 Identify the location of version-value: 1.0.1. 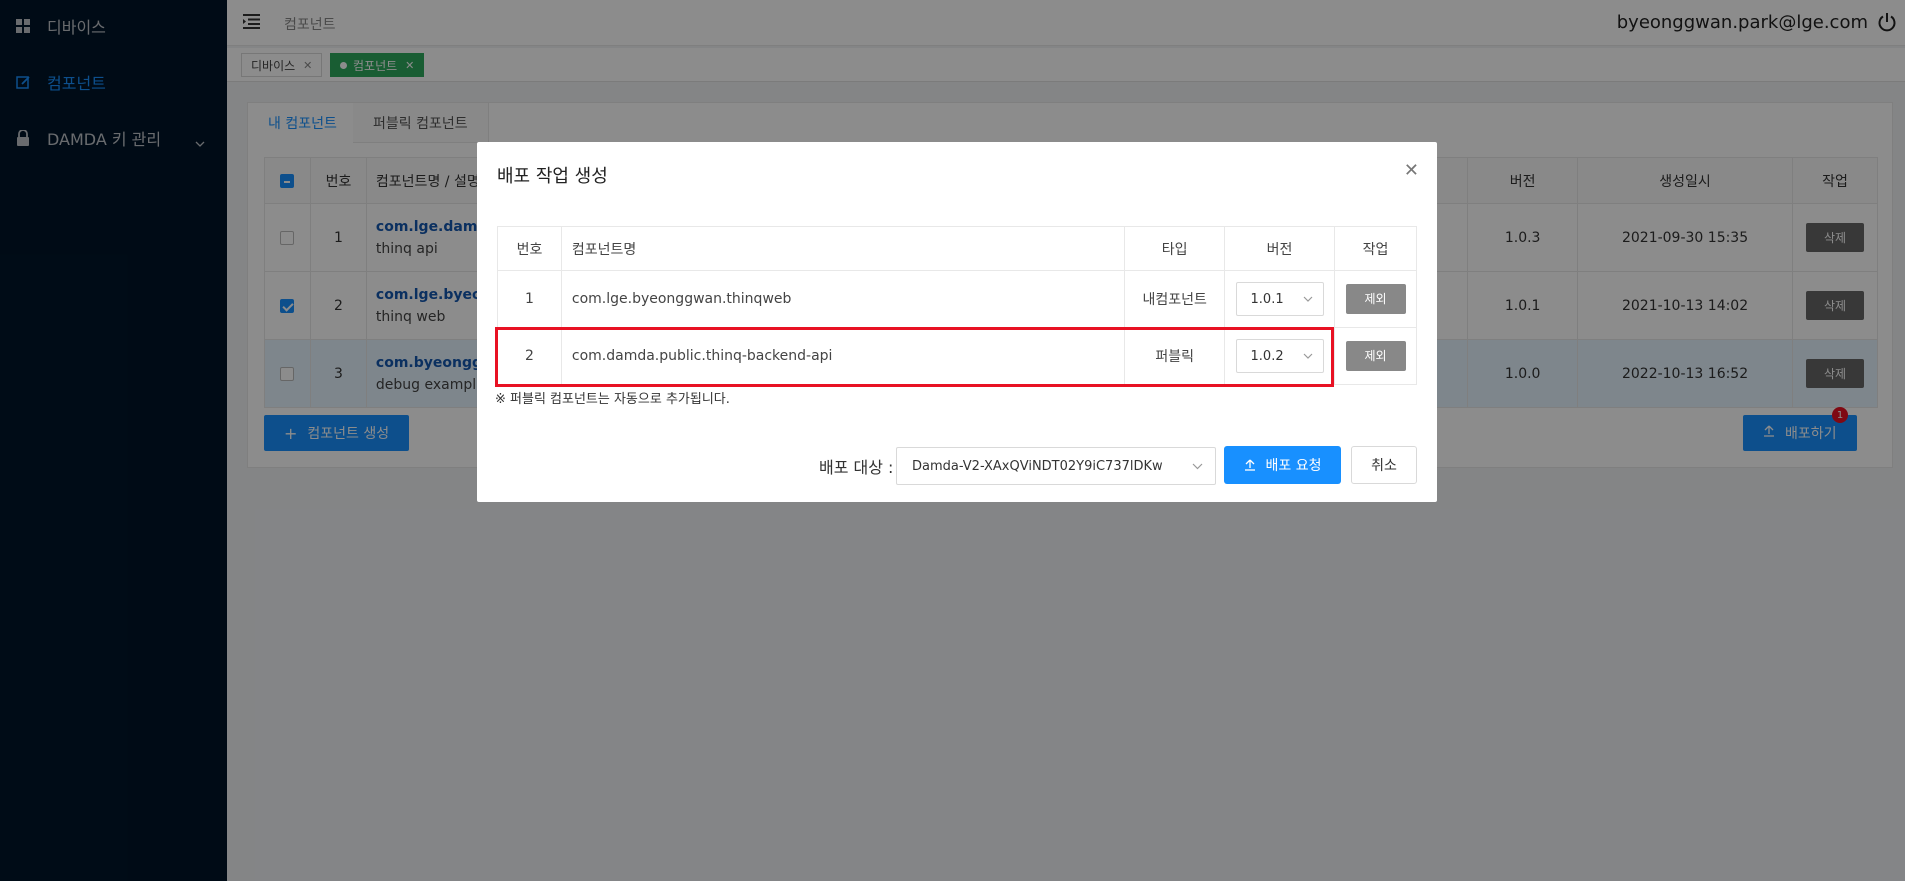
(1267, 299).